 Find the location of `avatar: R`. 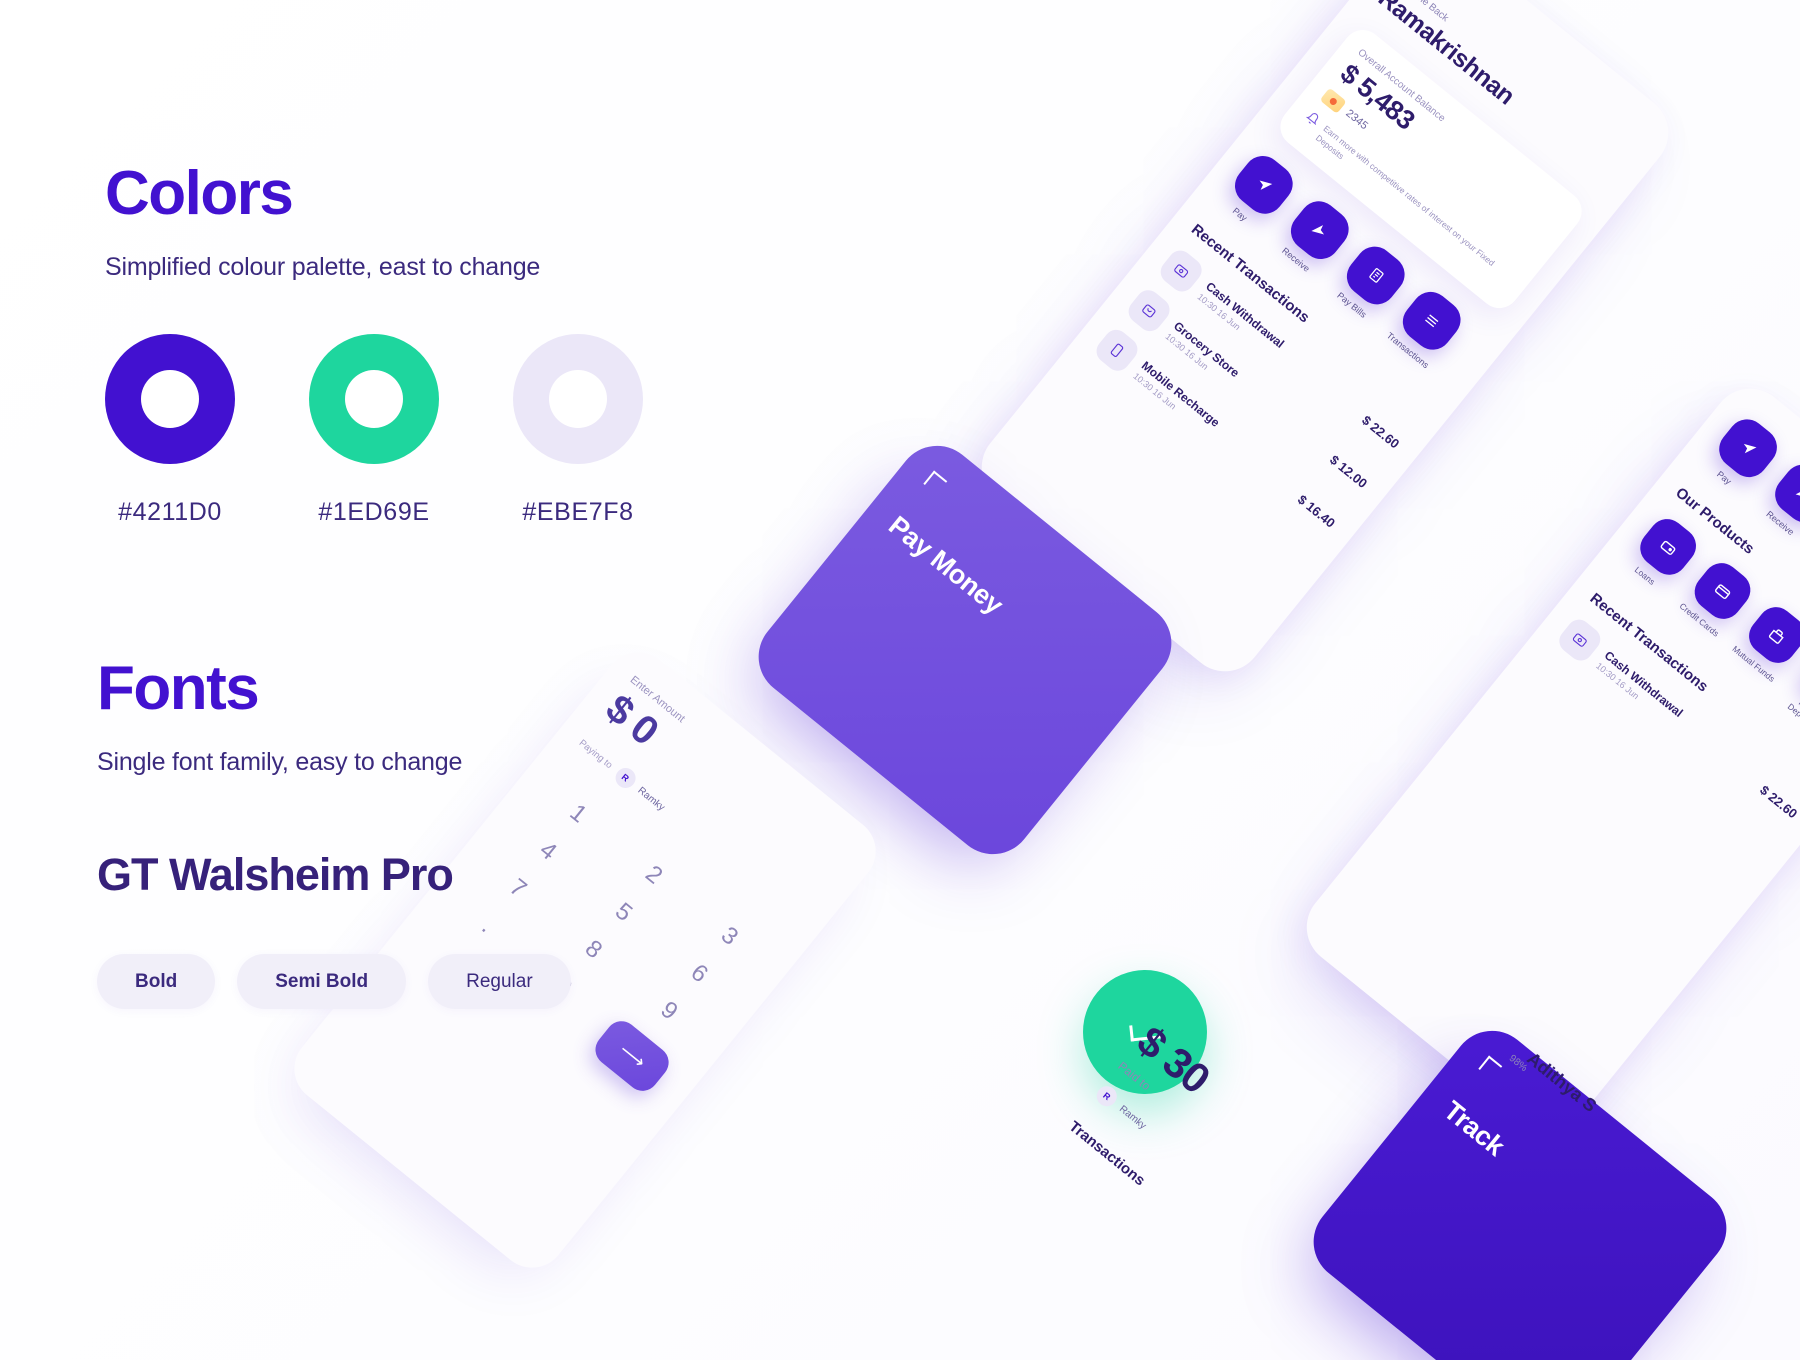

avatar: R is located at coordinates (1106, 1096).